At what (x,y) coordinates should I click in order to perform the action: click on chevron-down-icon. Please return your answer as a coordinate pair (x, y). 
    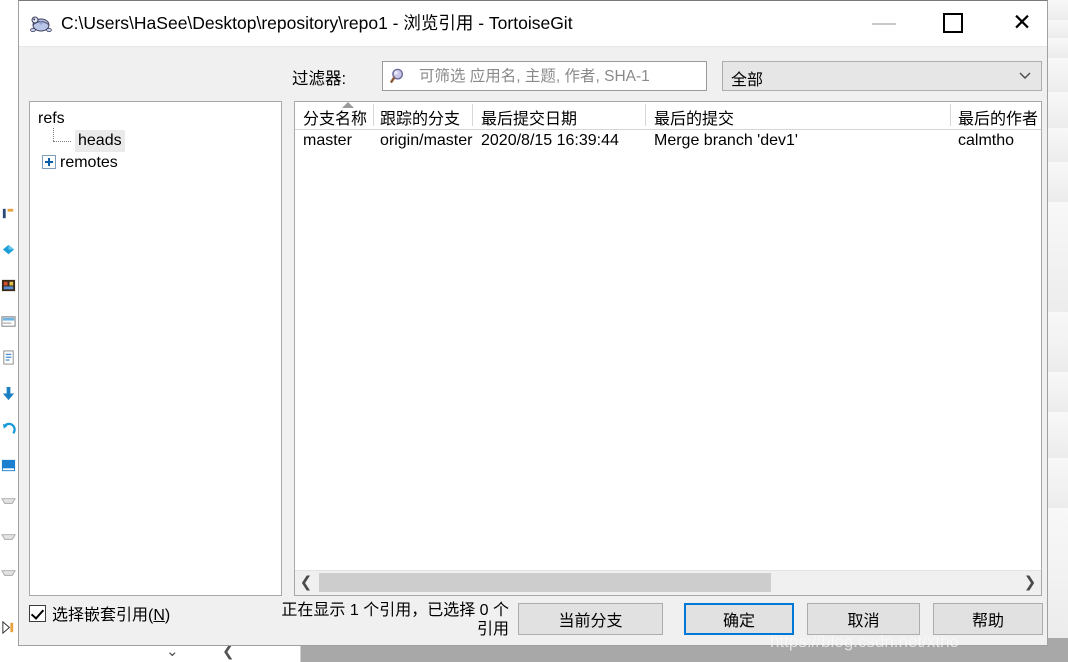
    Looking at the image, I should click on (1025, 75).